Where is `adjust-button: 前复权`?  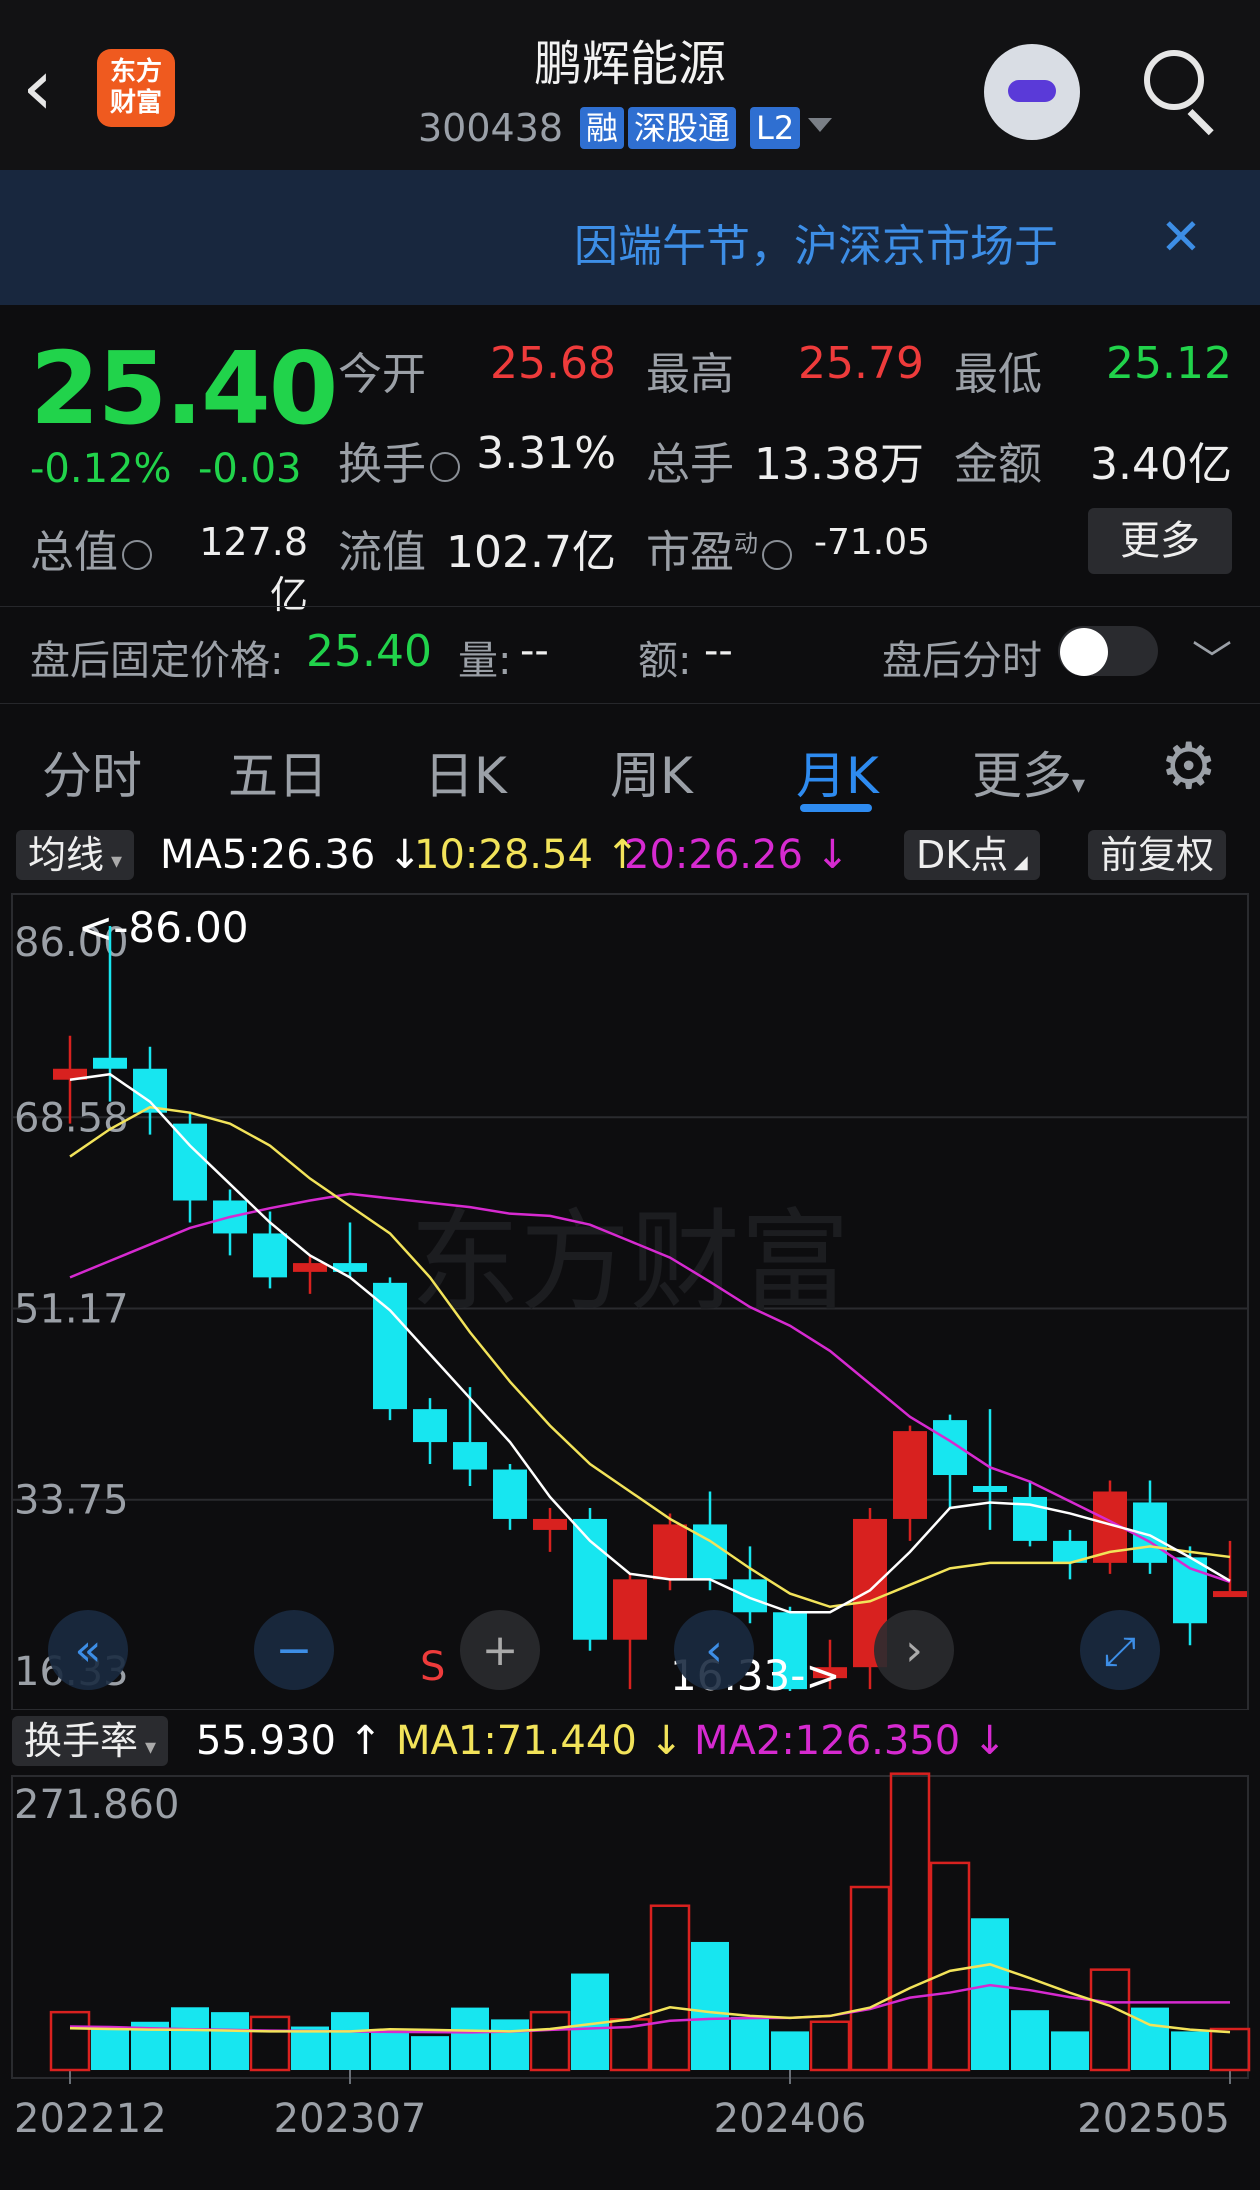
adjust-button: 前复权 is located at coordinates (1157, 855).